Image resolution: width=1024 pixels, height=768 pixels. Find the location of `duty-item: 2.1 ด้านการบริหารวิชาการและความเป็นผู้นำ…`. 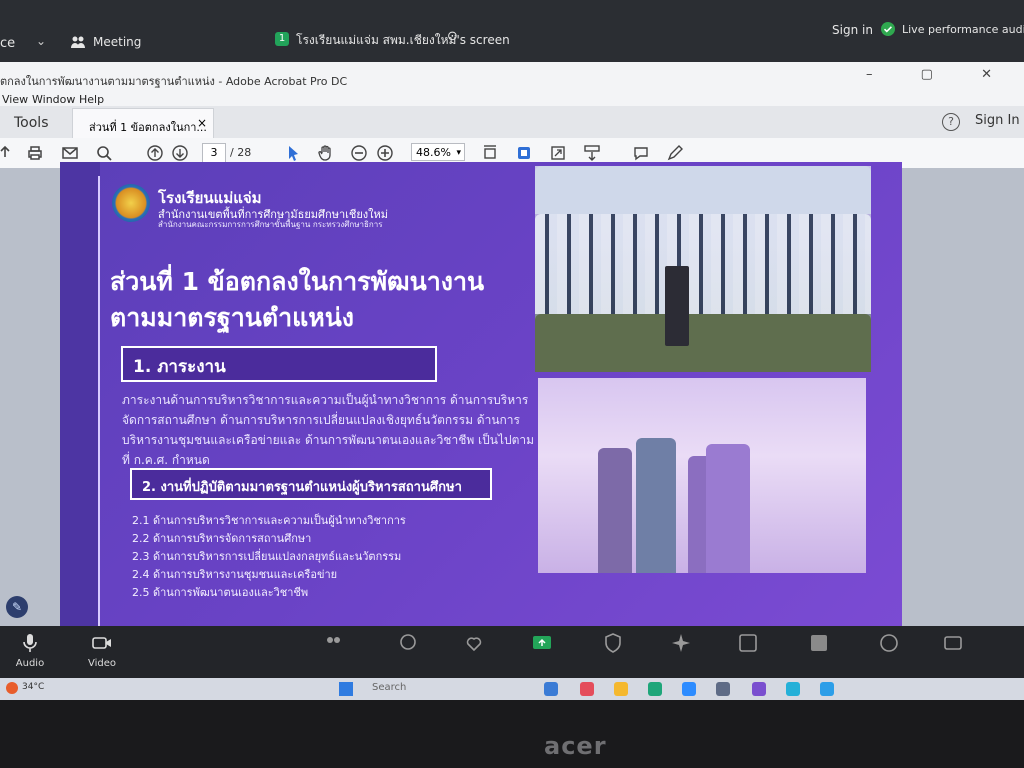

duty-item: 2.1 ด้านการบริหารวิชาการและความเป็นผู้นำ… is located at coordinates (269, 520).